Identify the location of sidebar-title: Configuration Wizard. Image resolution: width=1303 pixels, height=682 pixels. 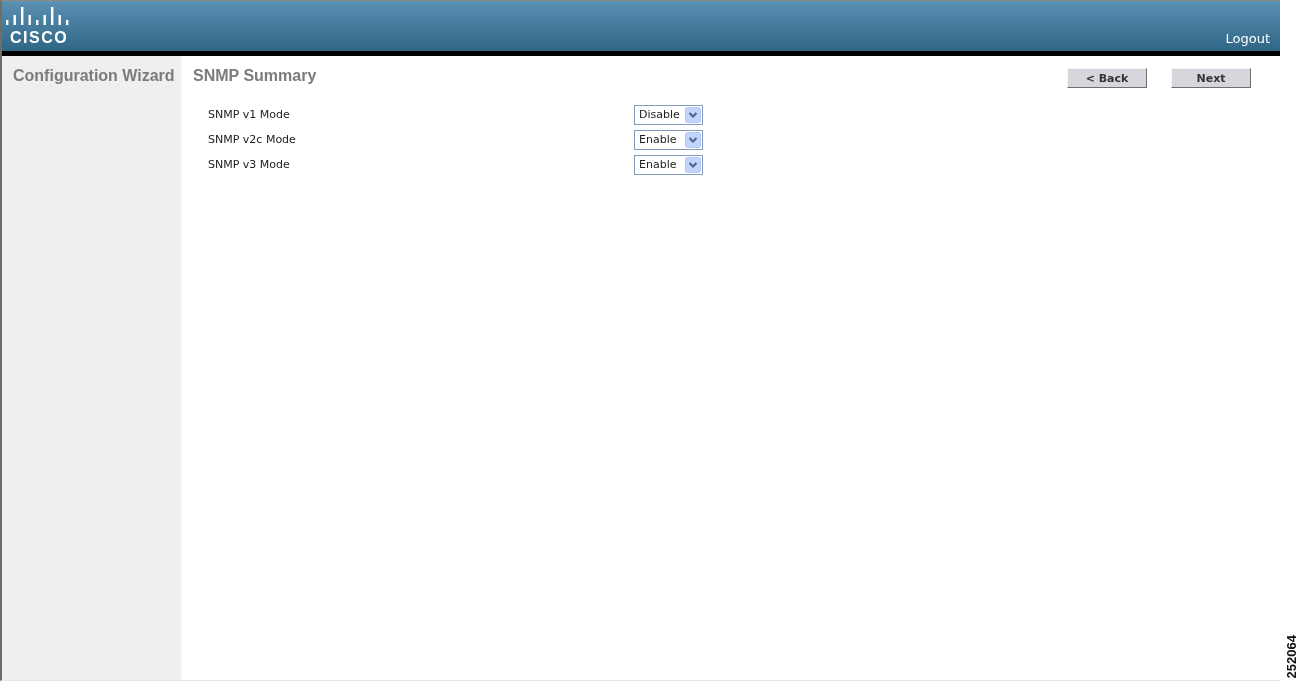
(94, 76).